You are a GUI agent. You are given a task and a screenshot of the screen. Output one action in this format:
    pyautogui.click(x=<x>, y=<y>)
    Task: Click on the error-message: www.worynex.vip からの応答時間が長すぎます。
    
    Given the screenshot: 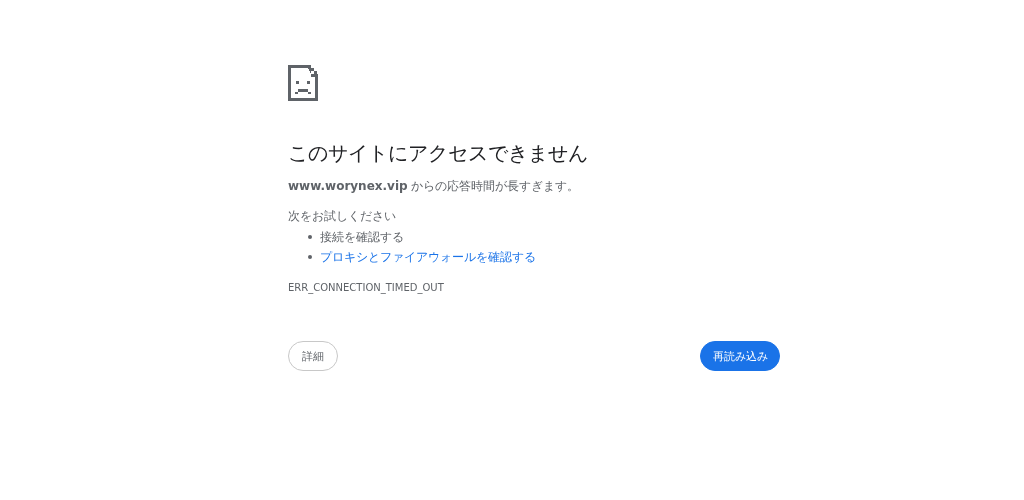 What is the action you would take?
    pyautogui.click(x=434, y=186)
    